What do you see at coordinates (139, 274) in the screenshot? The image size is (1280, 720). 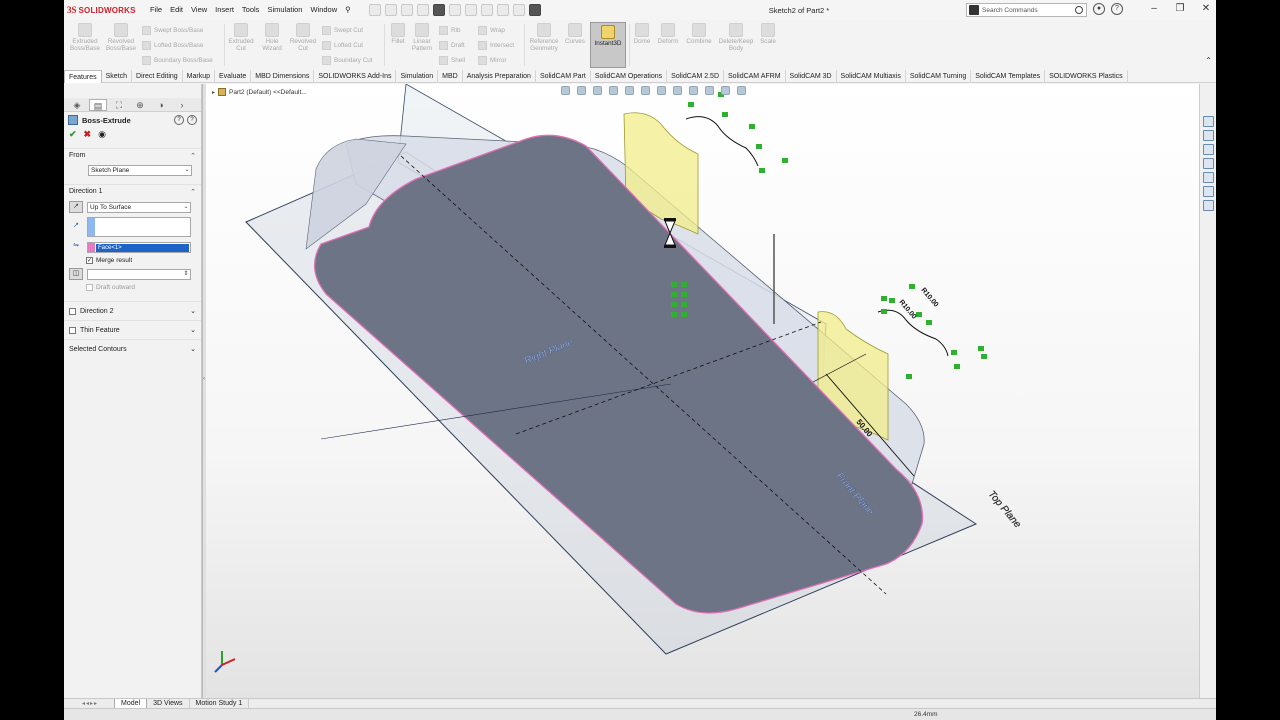 I see `draft-angle-input: ⇕` at bounding box center [139, 274].